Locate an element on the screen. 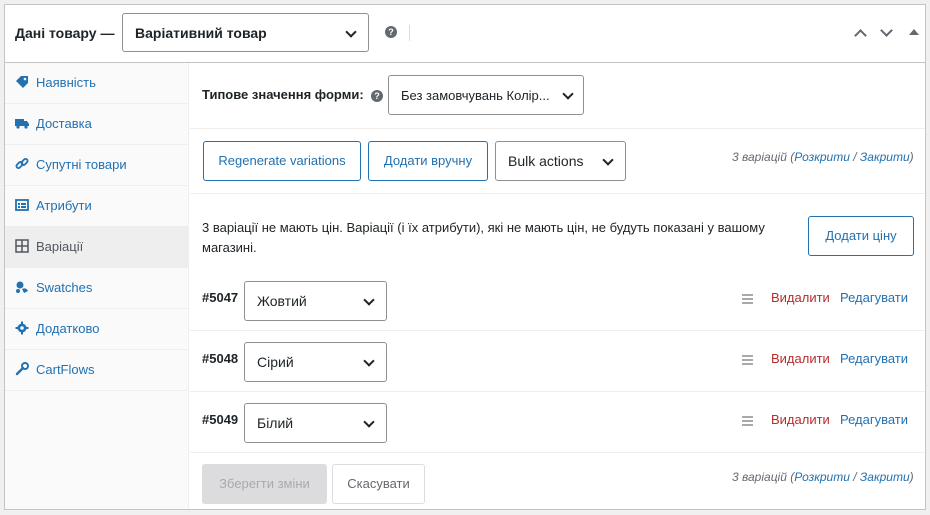 Image resolution: width=930 pixels, height=515 pixels. tag-icon is located at coordinates (22, 82).